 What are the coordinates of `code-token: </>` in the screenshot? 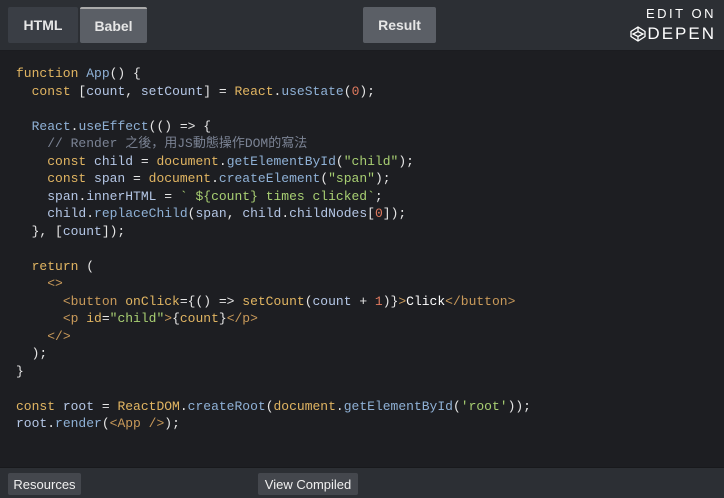 It's located at (59, 336).